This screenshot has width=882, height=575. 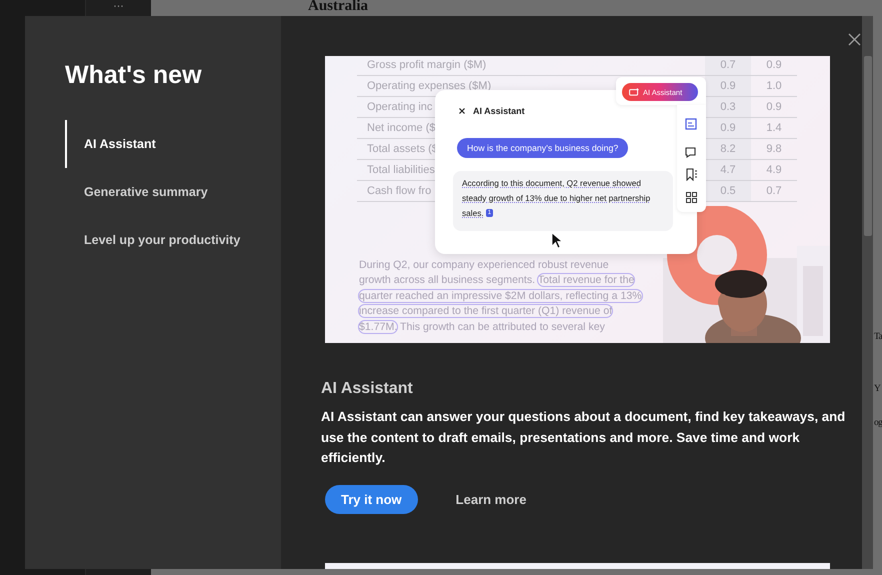 I want to click on close-icon, so click(x=462, y=111).